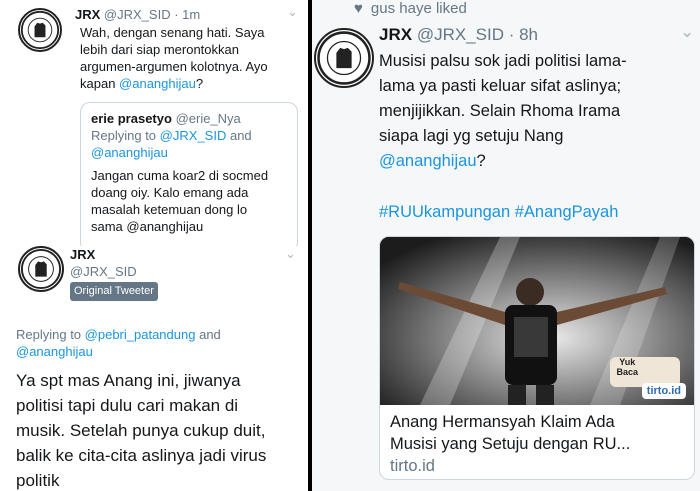 This screenshot has height=491, width=700. Describe the element at coordinates (170, 192) in the screenshot. I see `quote-line: doang oiy. Kalo emang ada` at that location.